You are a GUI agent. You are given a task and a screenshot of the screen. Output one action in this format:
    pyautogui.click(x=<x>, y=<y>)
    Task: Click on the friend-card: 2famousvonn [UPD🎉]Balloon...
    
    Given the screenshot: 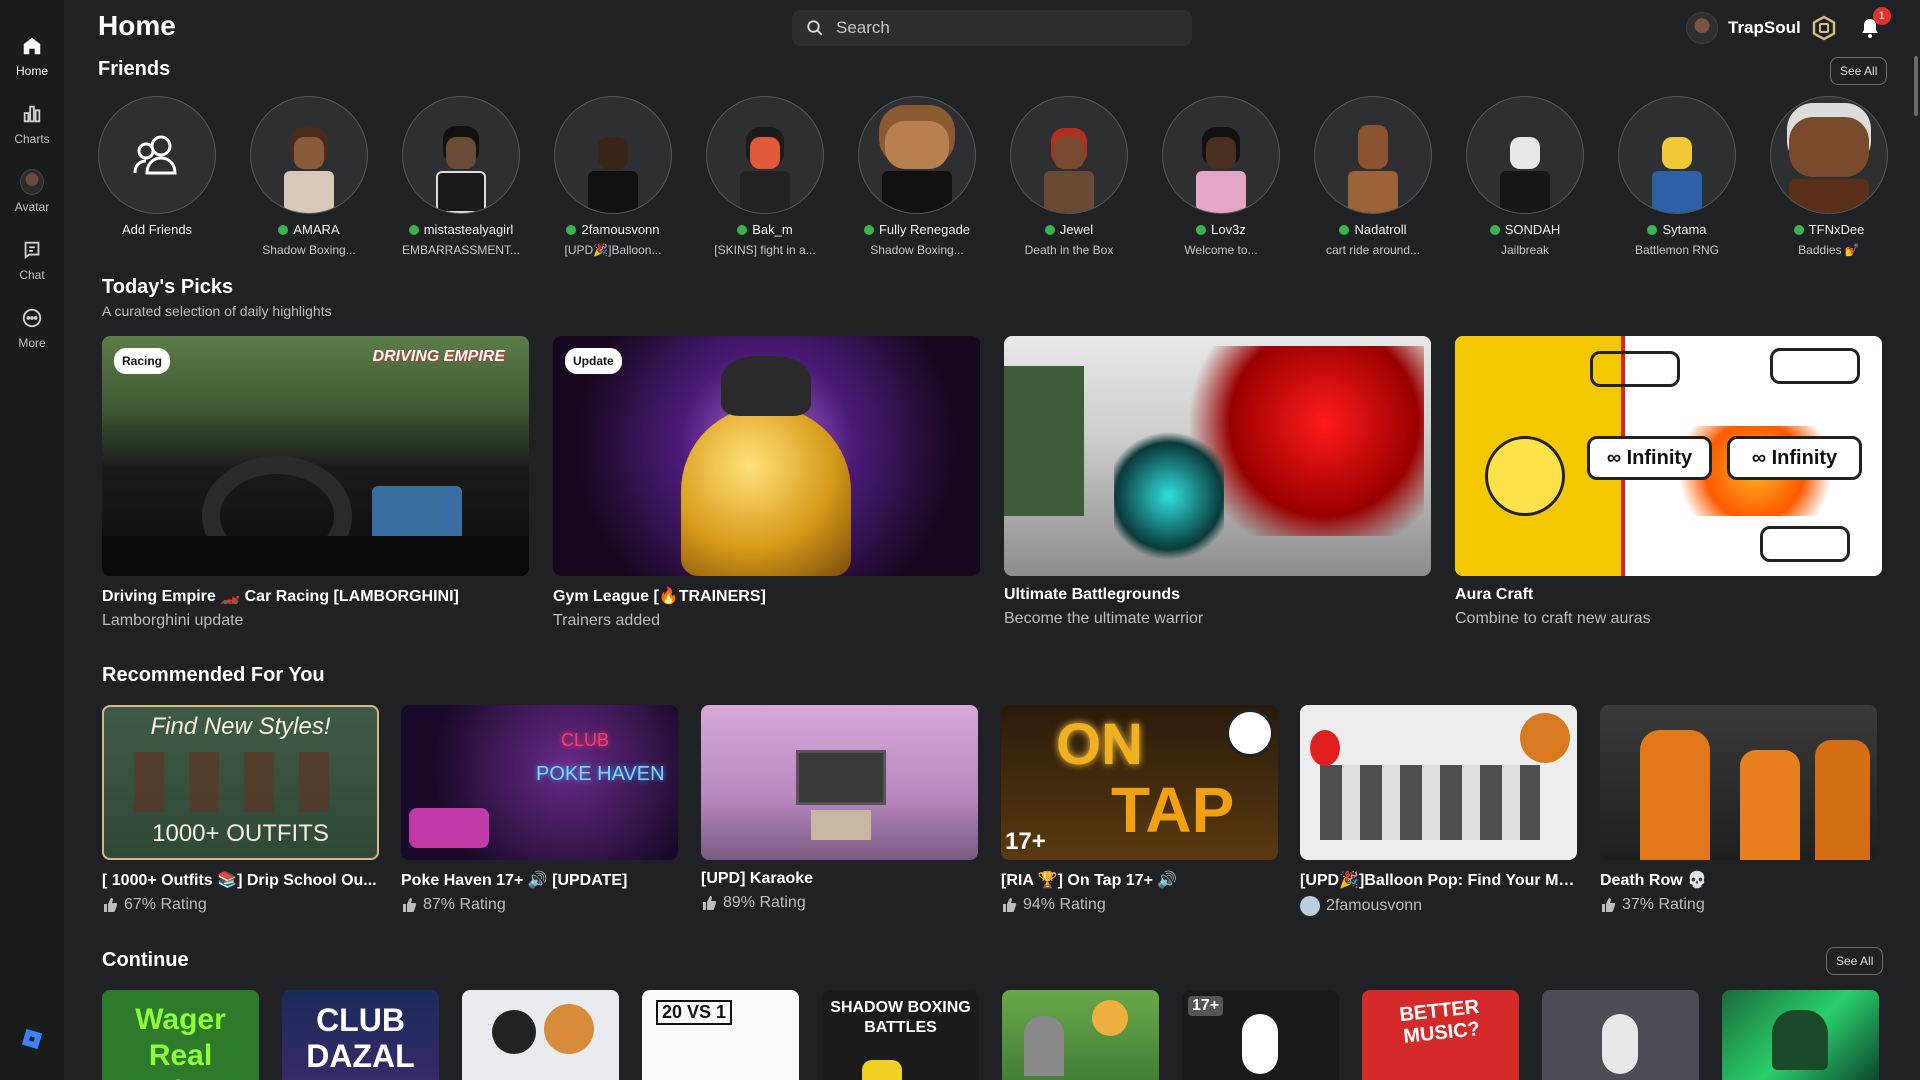 What is the action you would take?
    pyautogui.click(x=613, y=176)
    